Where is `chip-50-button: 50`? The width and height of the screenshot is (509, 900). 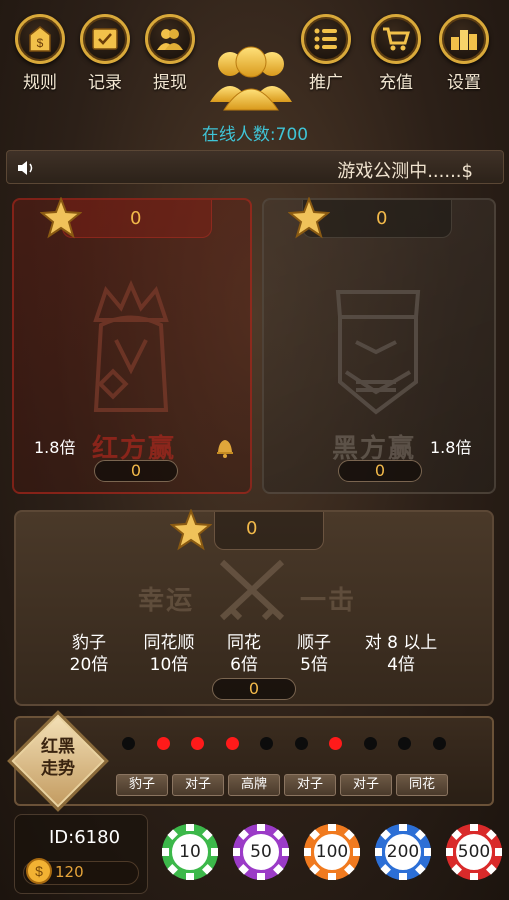
chip-50-button: 50 is located at coordinates (261, 852).